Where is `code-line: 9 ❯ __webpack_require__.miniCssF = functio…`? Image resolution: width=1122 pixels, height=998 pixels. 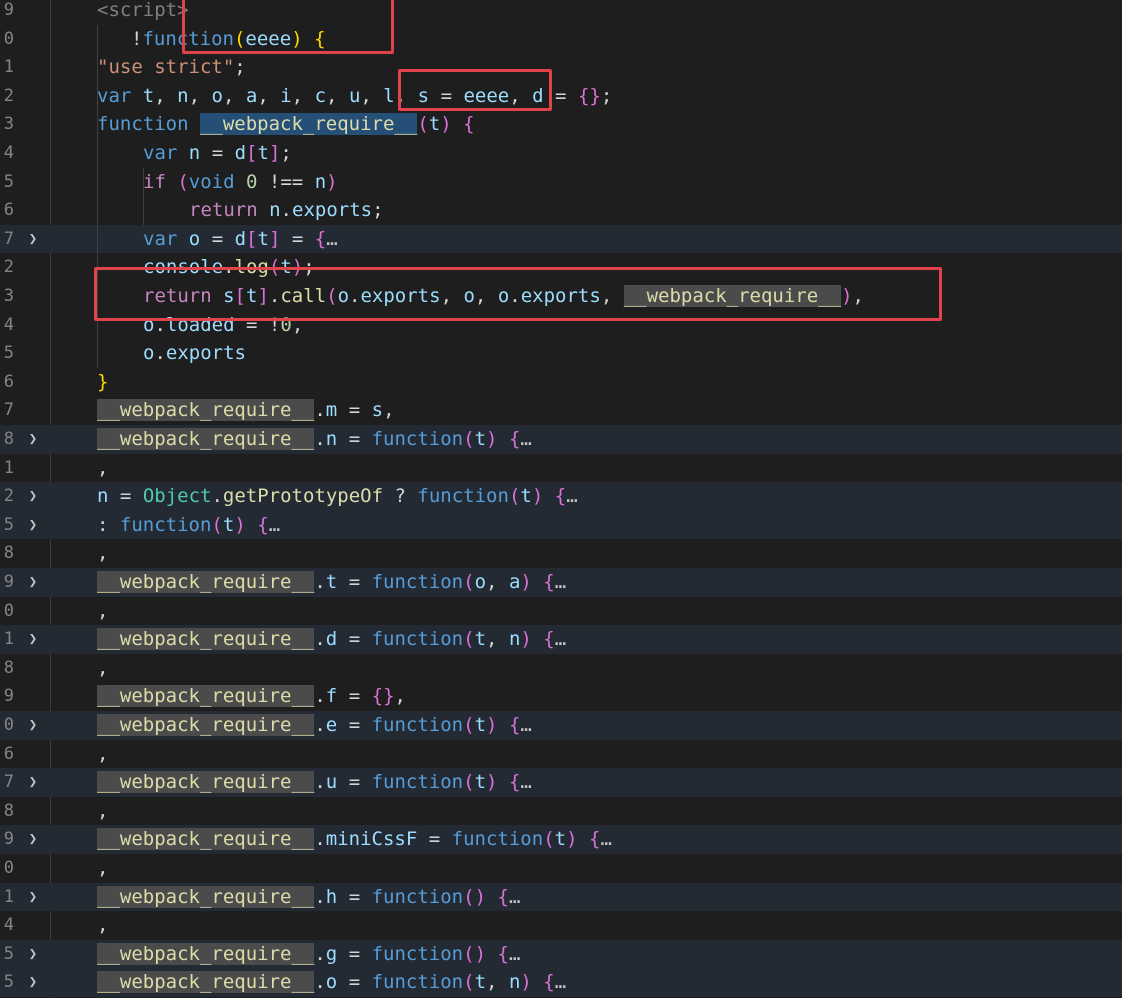 code-line: 9 ❯ __webpack_require__.miniCssF = functio… is located at coordinates (561, 839).